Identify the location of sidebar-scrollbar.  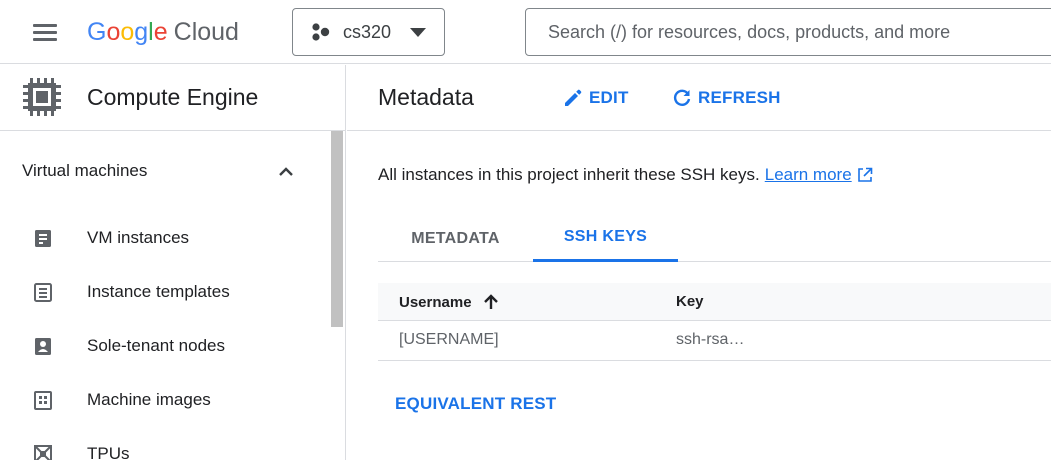
(337, 229).